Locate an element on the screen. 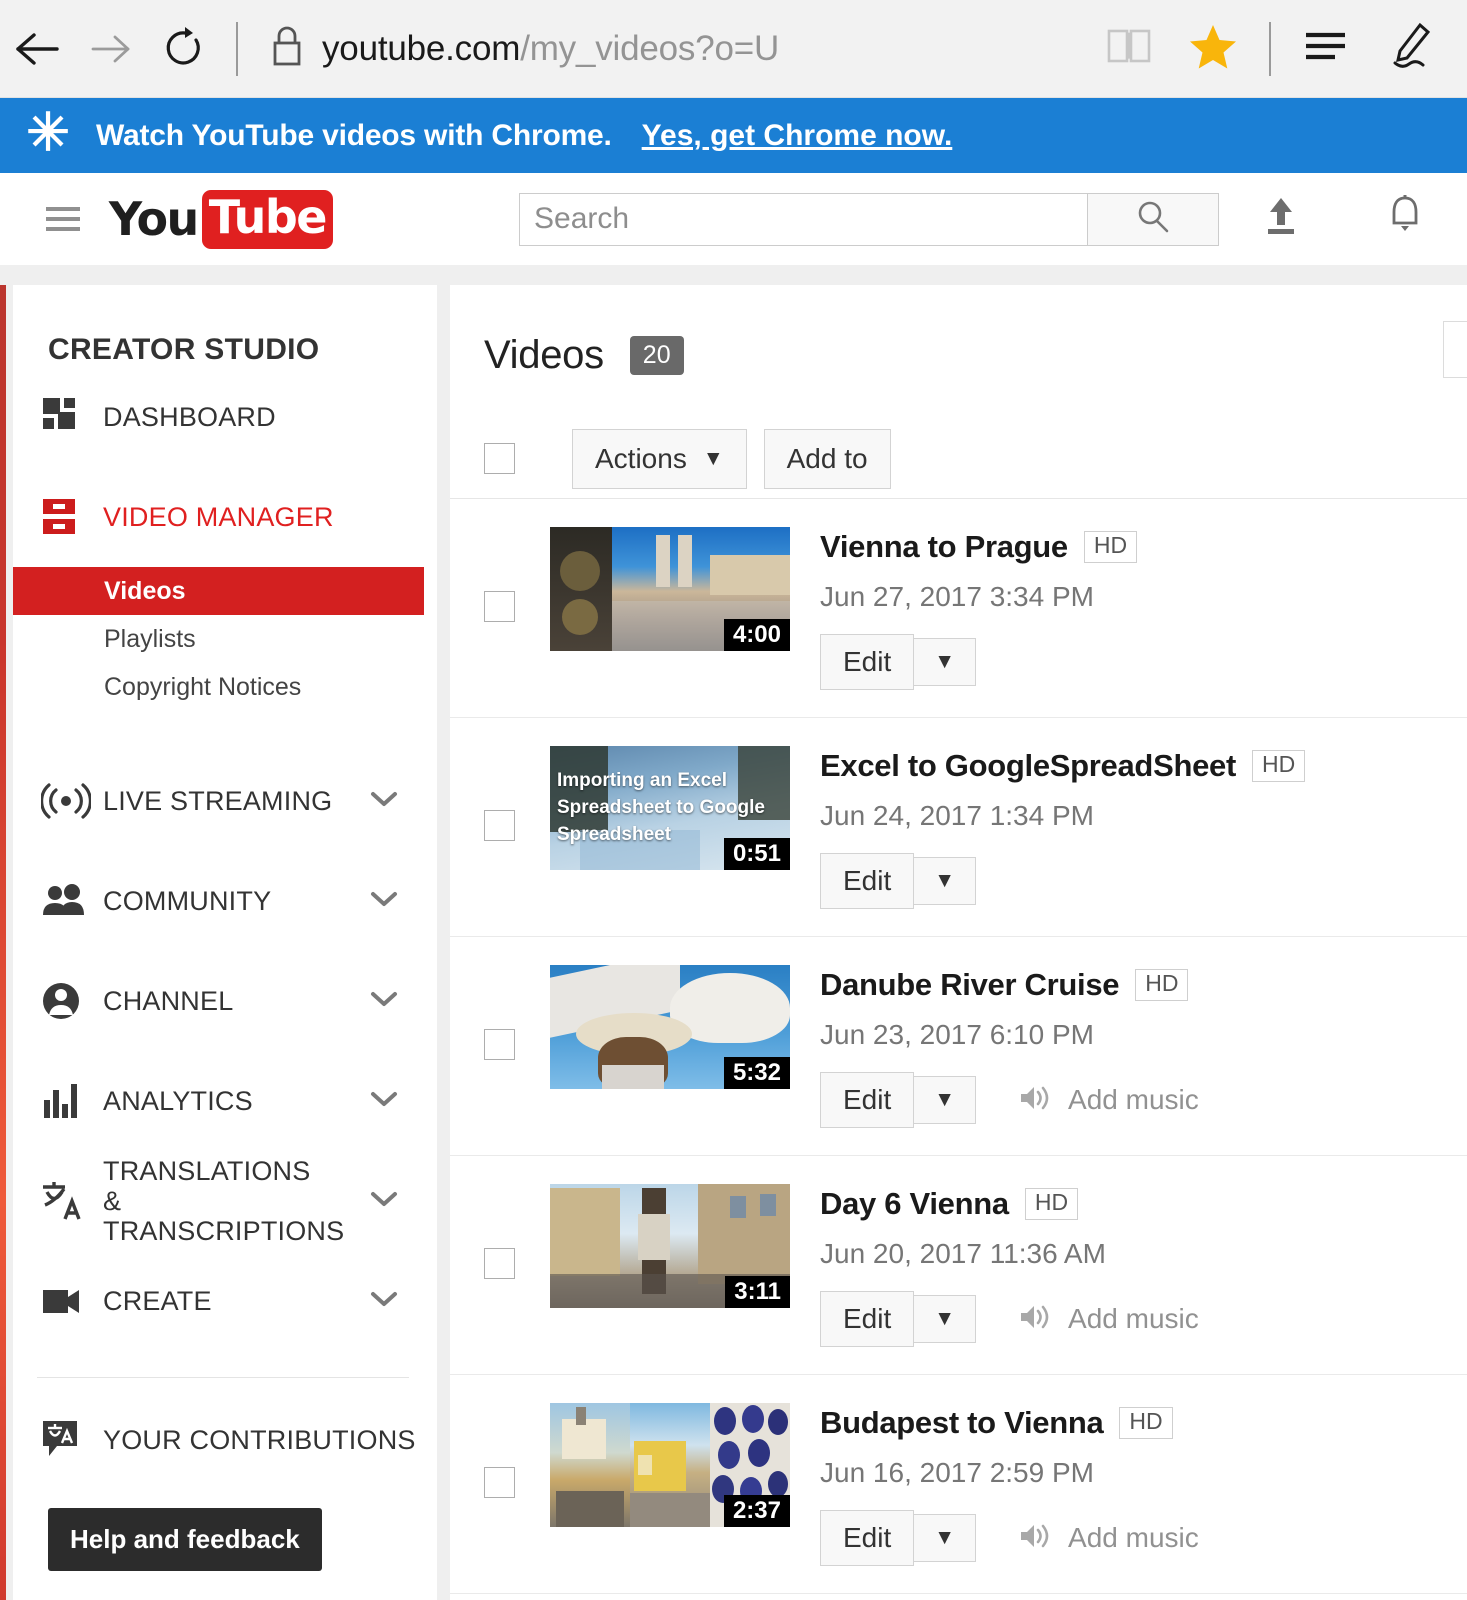 The image size is (1467, 1600). sidebar-item-your-contributions: YOUR CONTRIBUTIONS is located at coordinates (225, 1440).